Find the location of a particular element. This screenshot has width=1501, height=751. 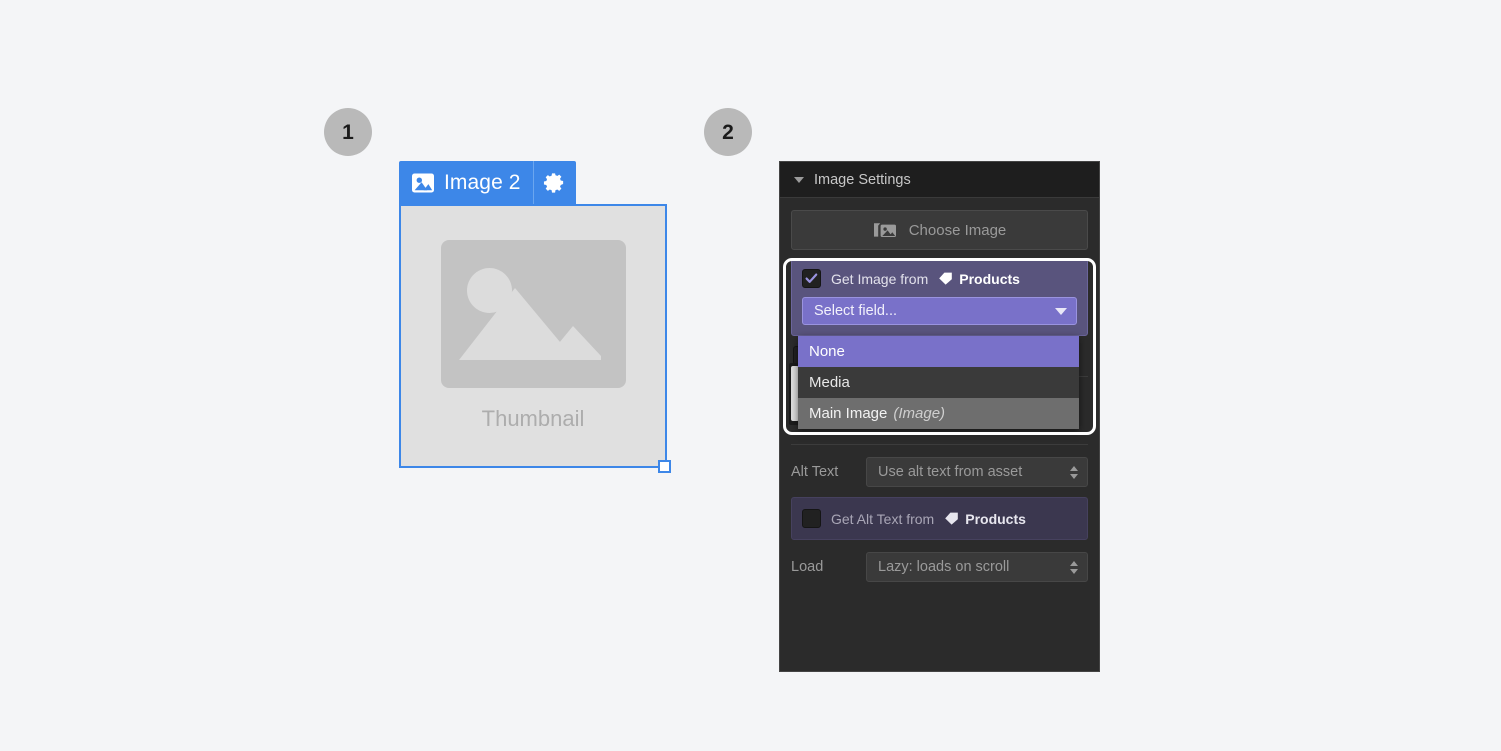

callout-badge-2-number: 2 is located at coordinates (728, 132).